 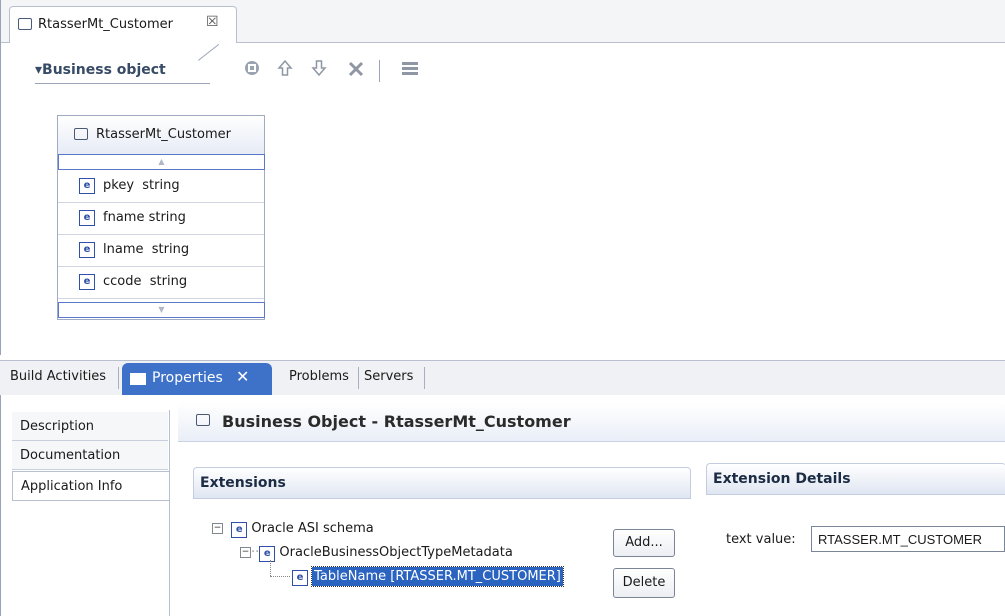 I want to click on nav-label: Application Info, so click(x=72, y=486).